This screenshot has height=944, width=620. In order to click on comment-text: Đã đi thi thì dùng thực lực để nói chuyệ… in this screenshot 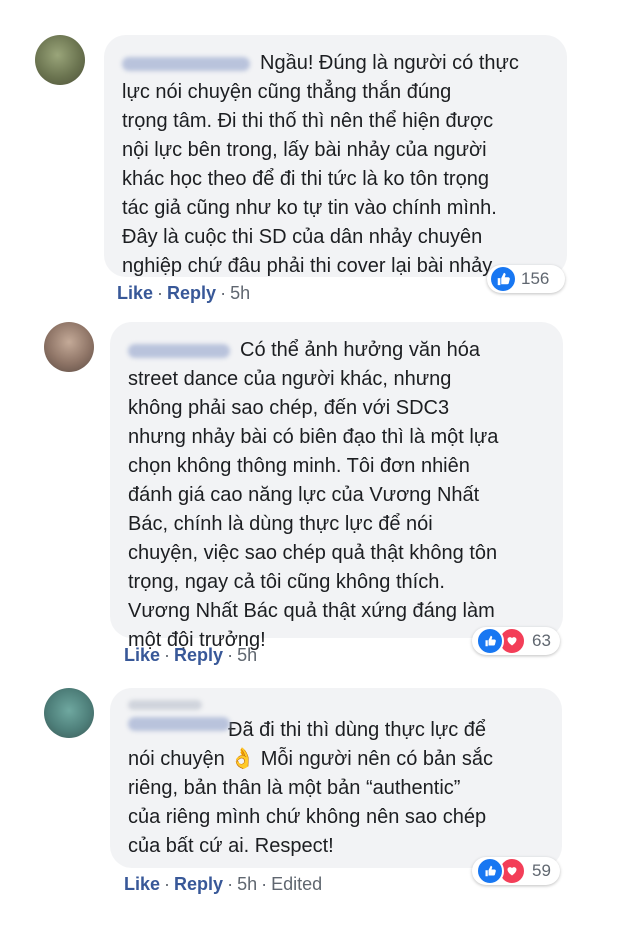, I will do `click(310, 788)`.